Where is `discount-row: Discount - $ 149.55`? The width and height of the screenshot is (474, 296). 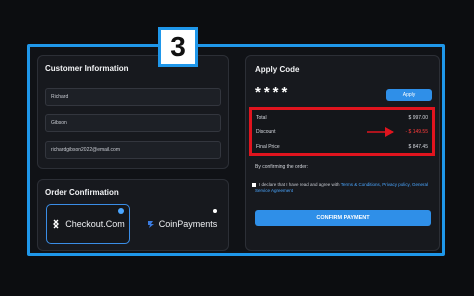 discount-row: Discount - $ 149.55 is located at coordinates (342, 132).